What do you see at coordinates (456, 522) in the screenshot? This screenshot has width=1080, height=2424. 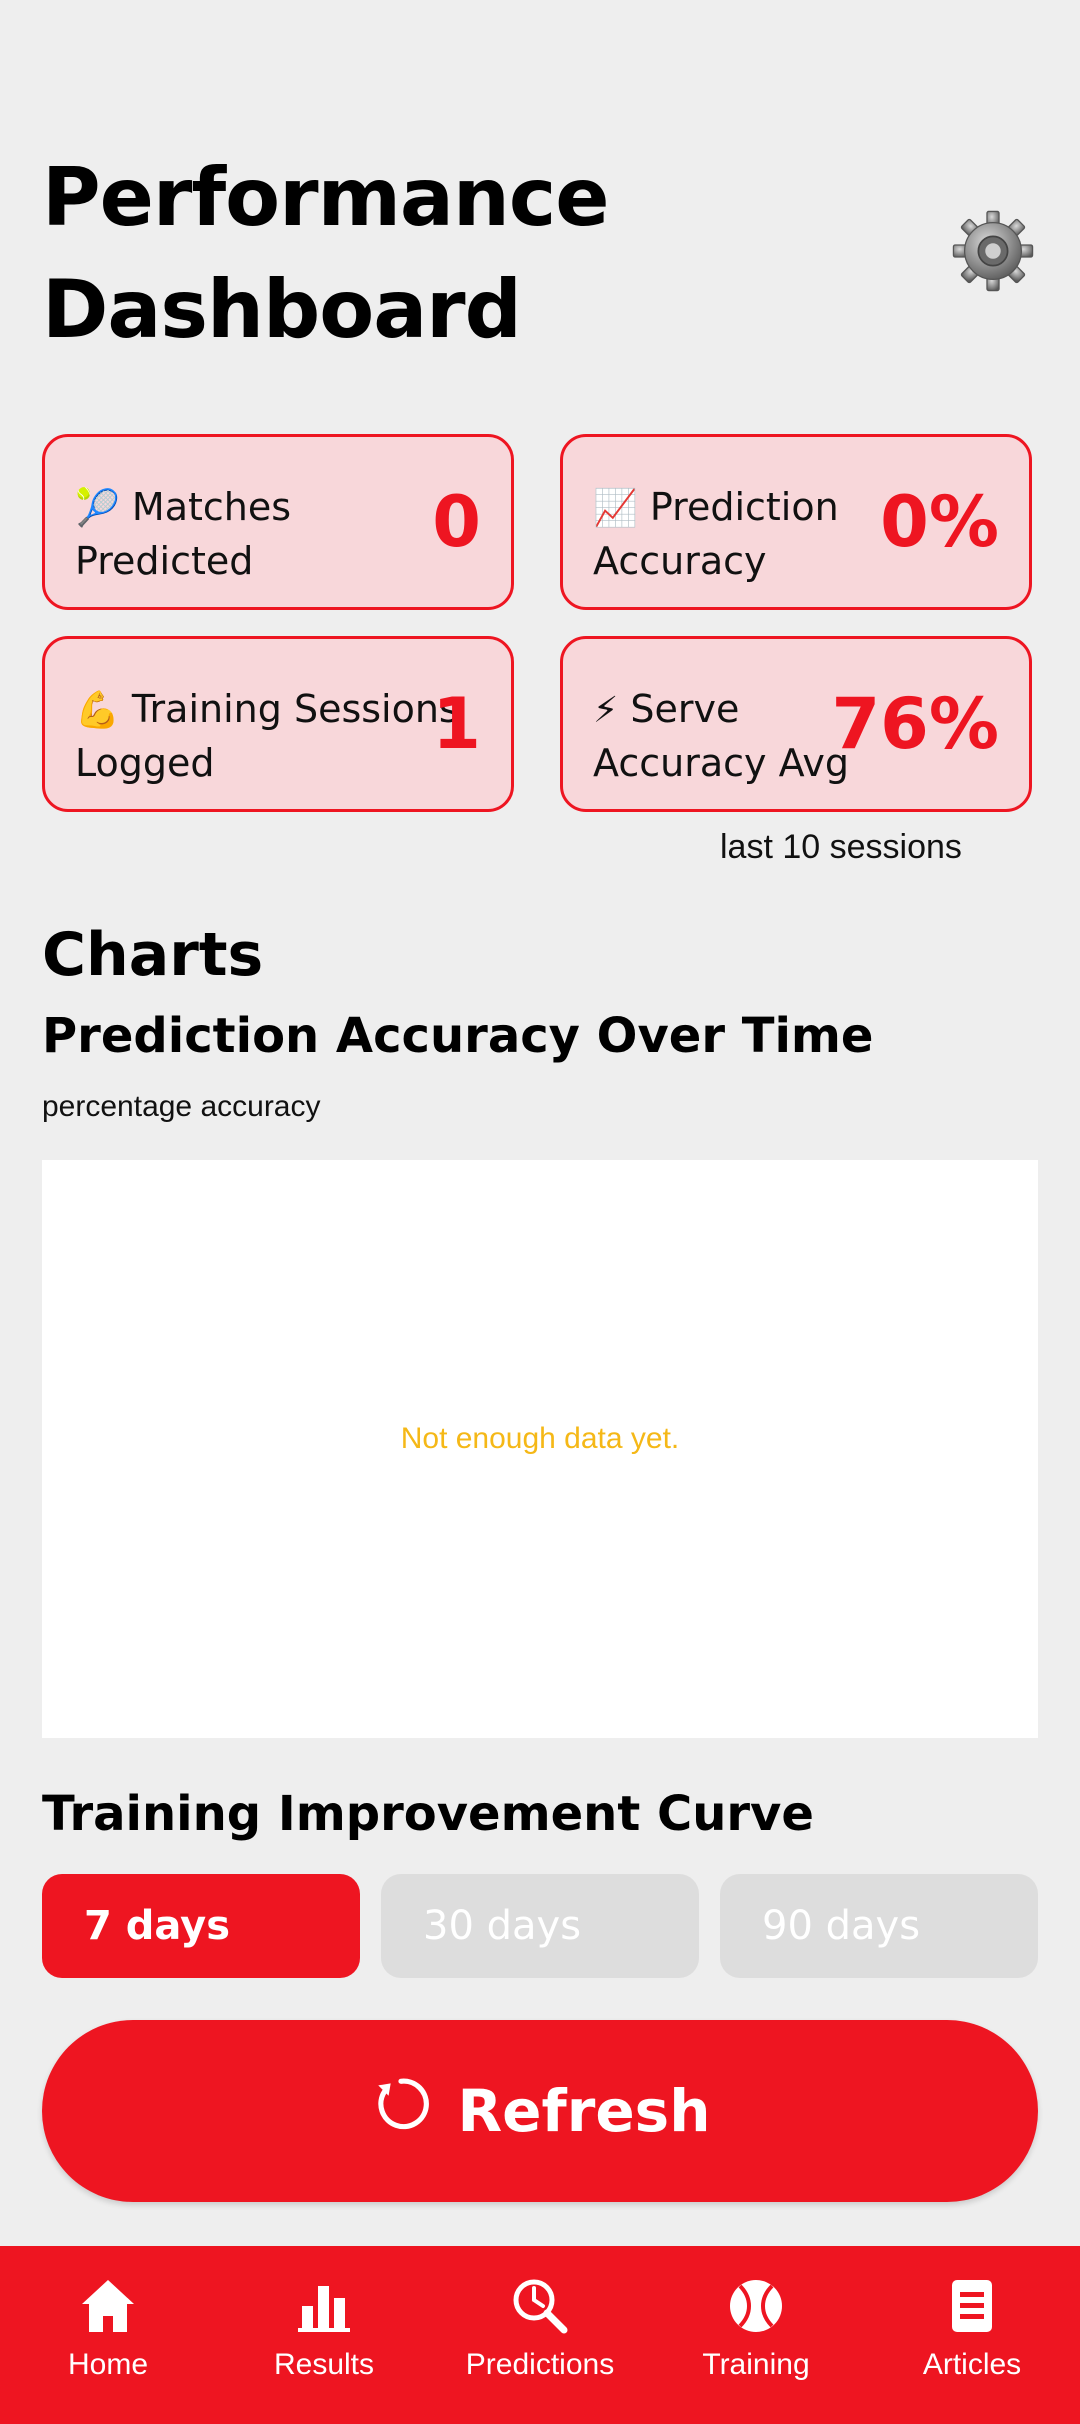 I see `stat-value: 0` at bounding box center [456, 522].